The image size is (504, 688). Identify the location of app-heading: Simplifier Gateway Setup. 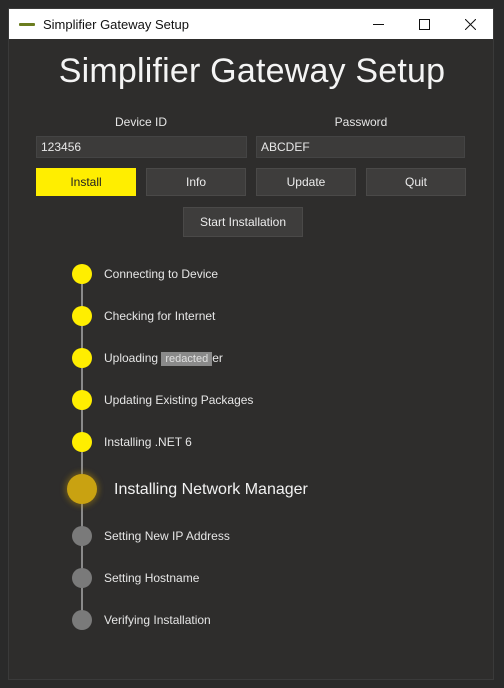
(252, 71).